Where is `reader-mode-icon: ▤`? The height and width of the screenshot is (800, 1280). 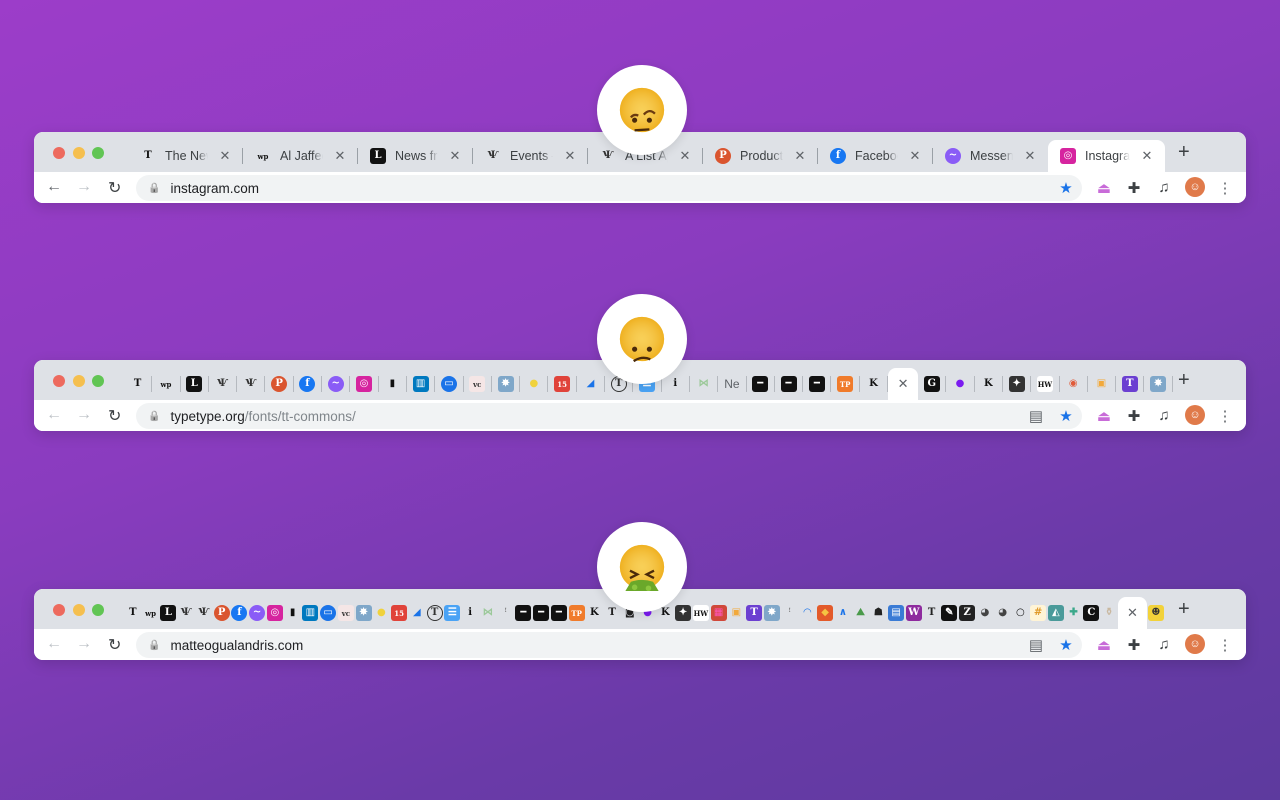
reader-mode-icon: ▤ is located at coordinates (1036, 416).